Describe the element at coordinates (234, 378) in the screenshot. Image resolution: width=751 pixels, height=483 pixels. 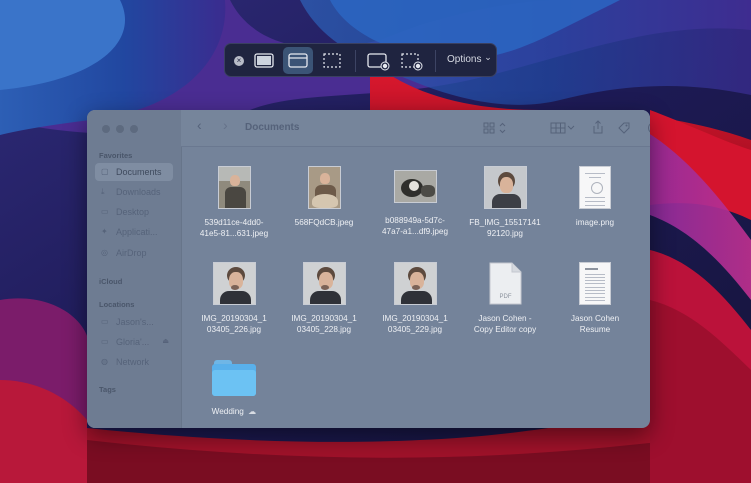
I see `folder-icon` at that location.